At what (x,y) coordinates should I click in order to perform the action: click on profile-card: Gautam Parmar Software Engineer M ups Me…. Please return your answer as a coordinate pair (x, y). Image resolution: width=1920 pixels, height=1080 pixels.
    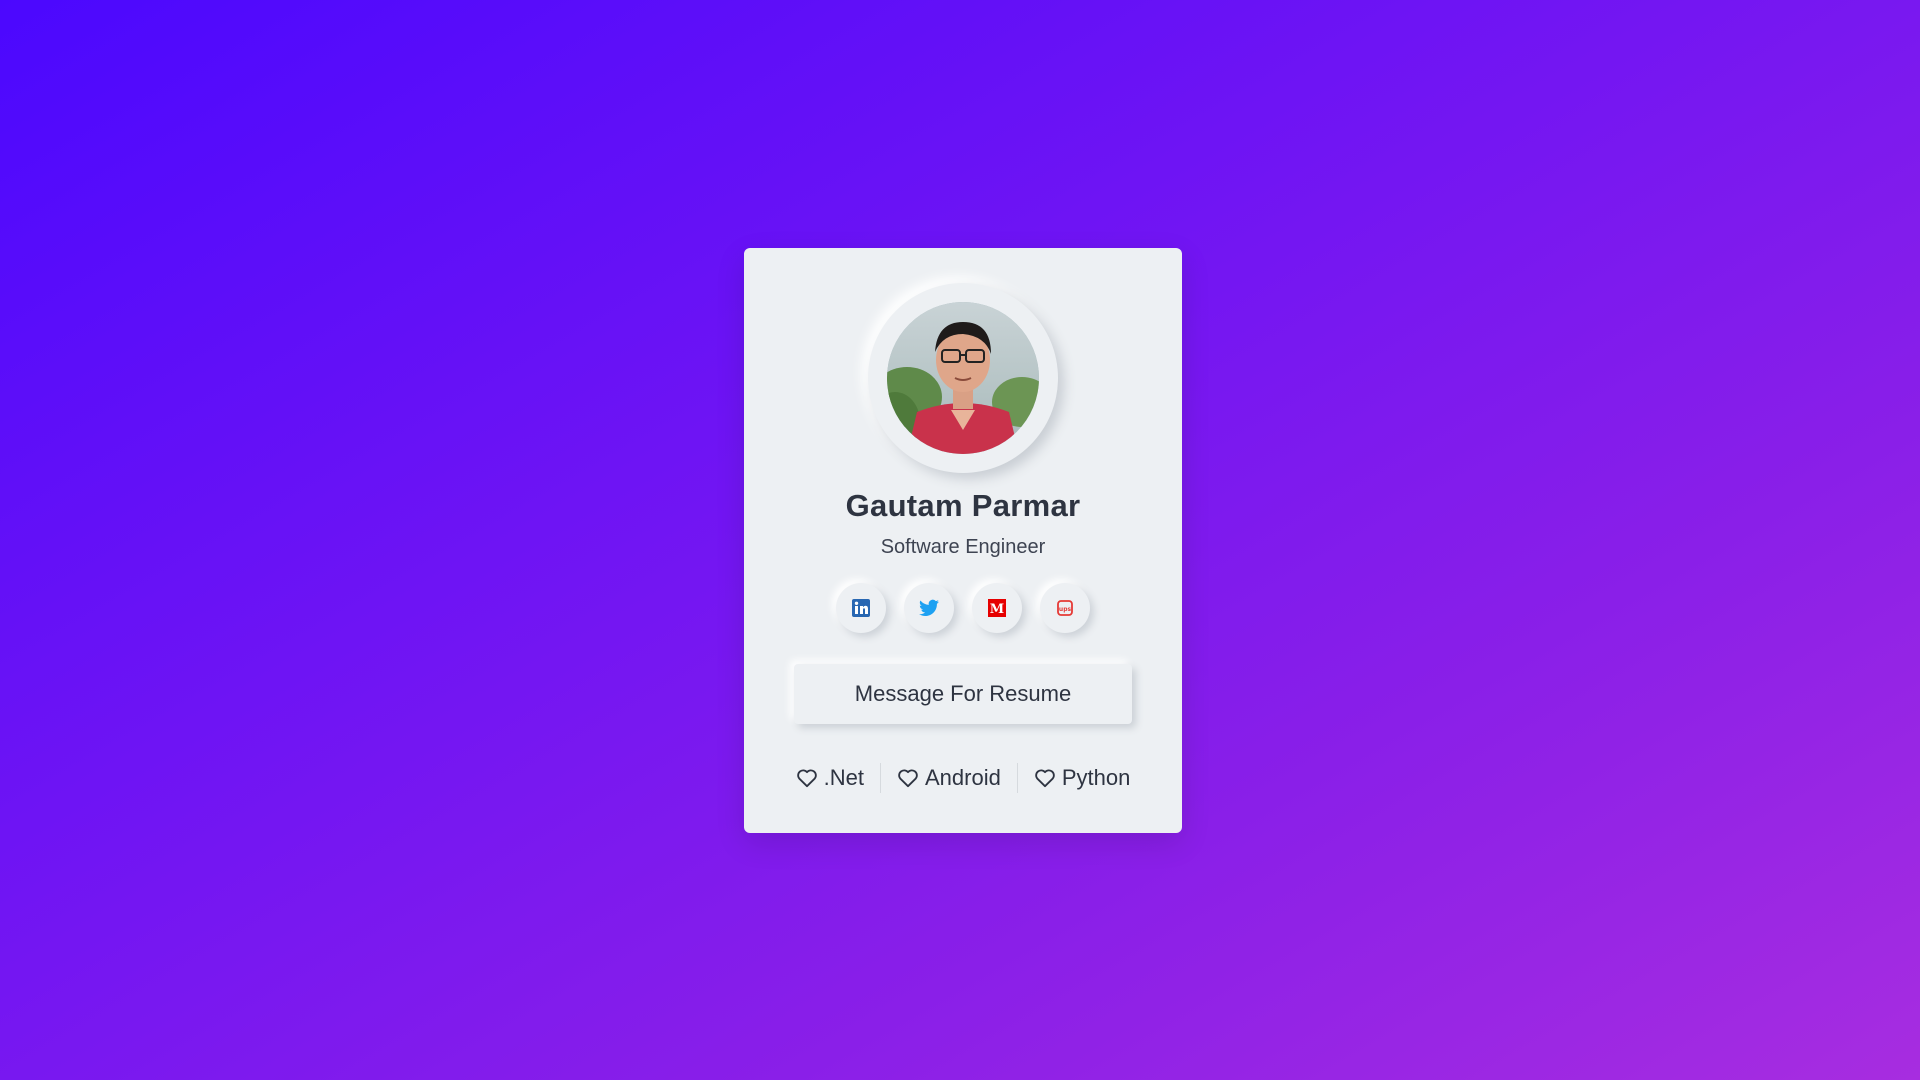
    Looking at the image, I should click on (963, 540).